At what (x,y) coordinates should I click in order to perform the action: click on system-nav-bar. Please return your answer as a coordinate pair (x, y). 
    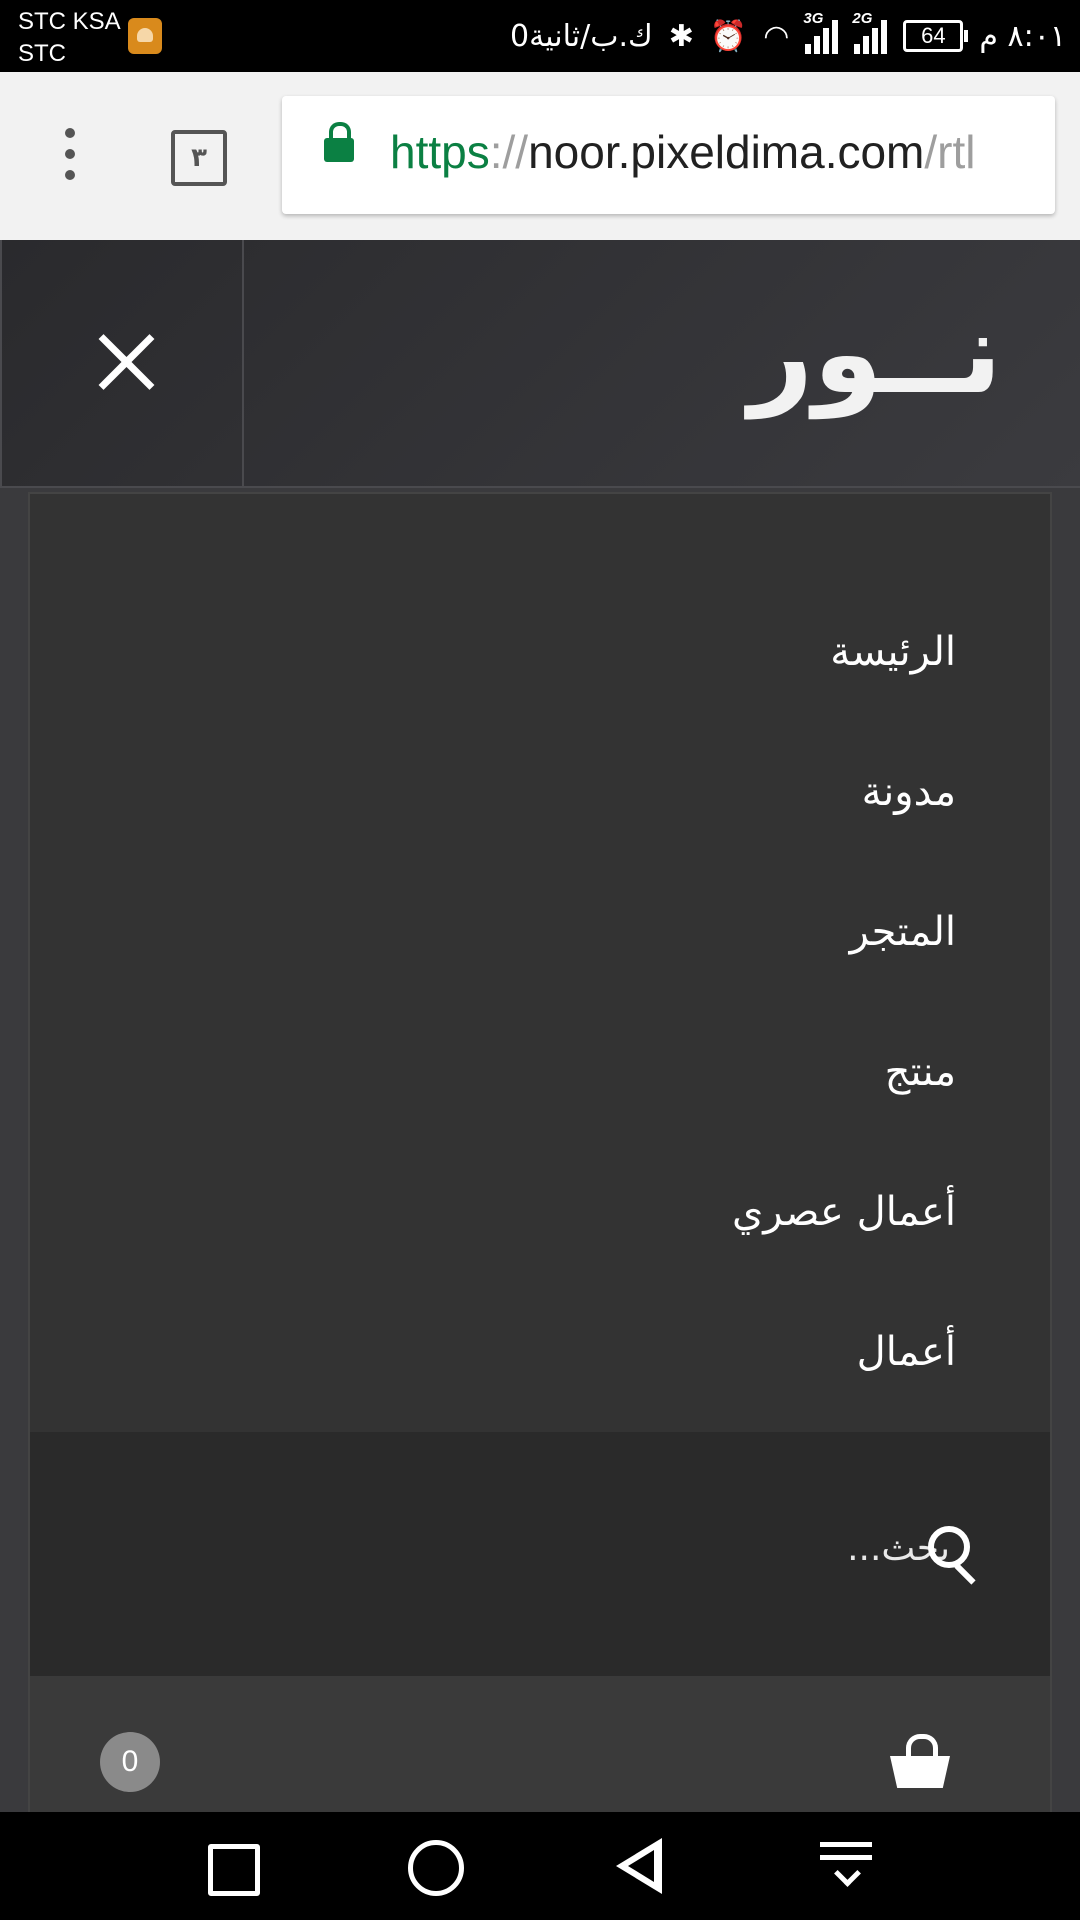
    Looking at the image, I should click on (540, 1866).